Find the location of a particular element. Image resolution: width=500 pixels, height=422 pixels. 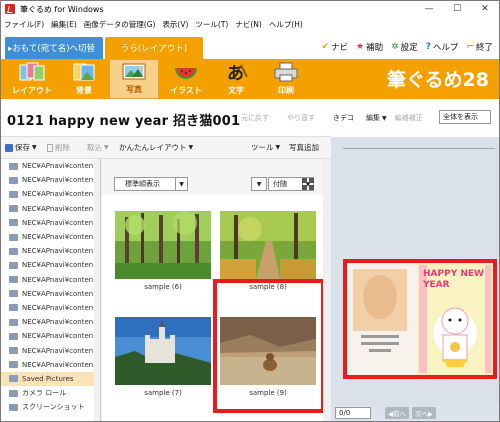

printer-icon is located at coordinates (286, 72).